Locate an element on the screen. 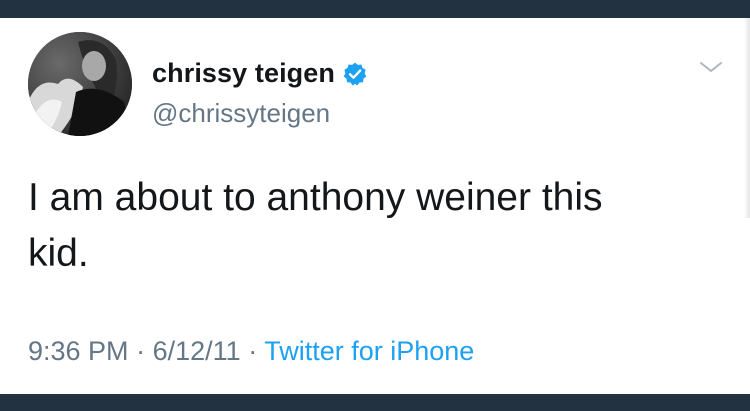 This screenshot has height=411, width=750. verified-badge-icon is located at coordinates (355, 74).